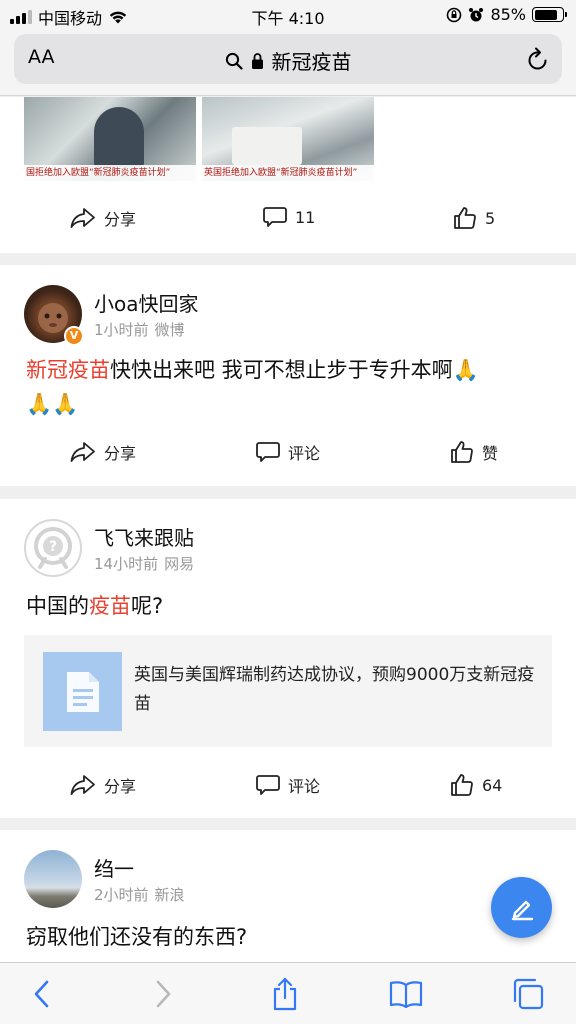 Image resolution: width=576 pixels, height=1024 pixels. I want to click on bookmarks-icon, so click(406, 994).